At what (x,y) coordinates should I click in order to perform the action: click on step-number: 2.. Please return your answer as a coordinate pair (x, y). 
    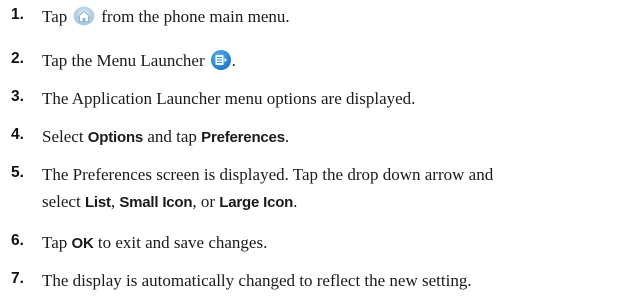
    Looking at the image, I should click on (17, 58).